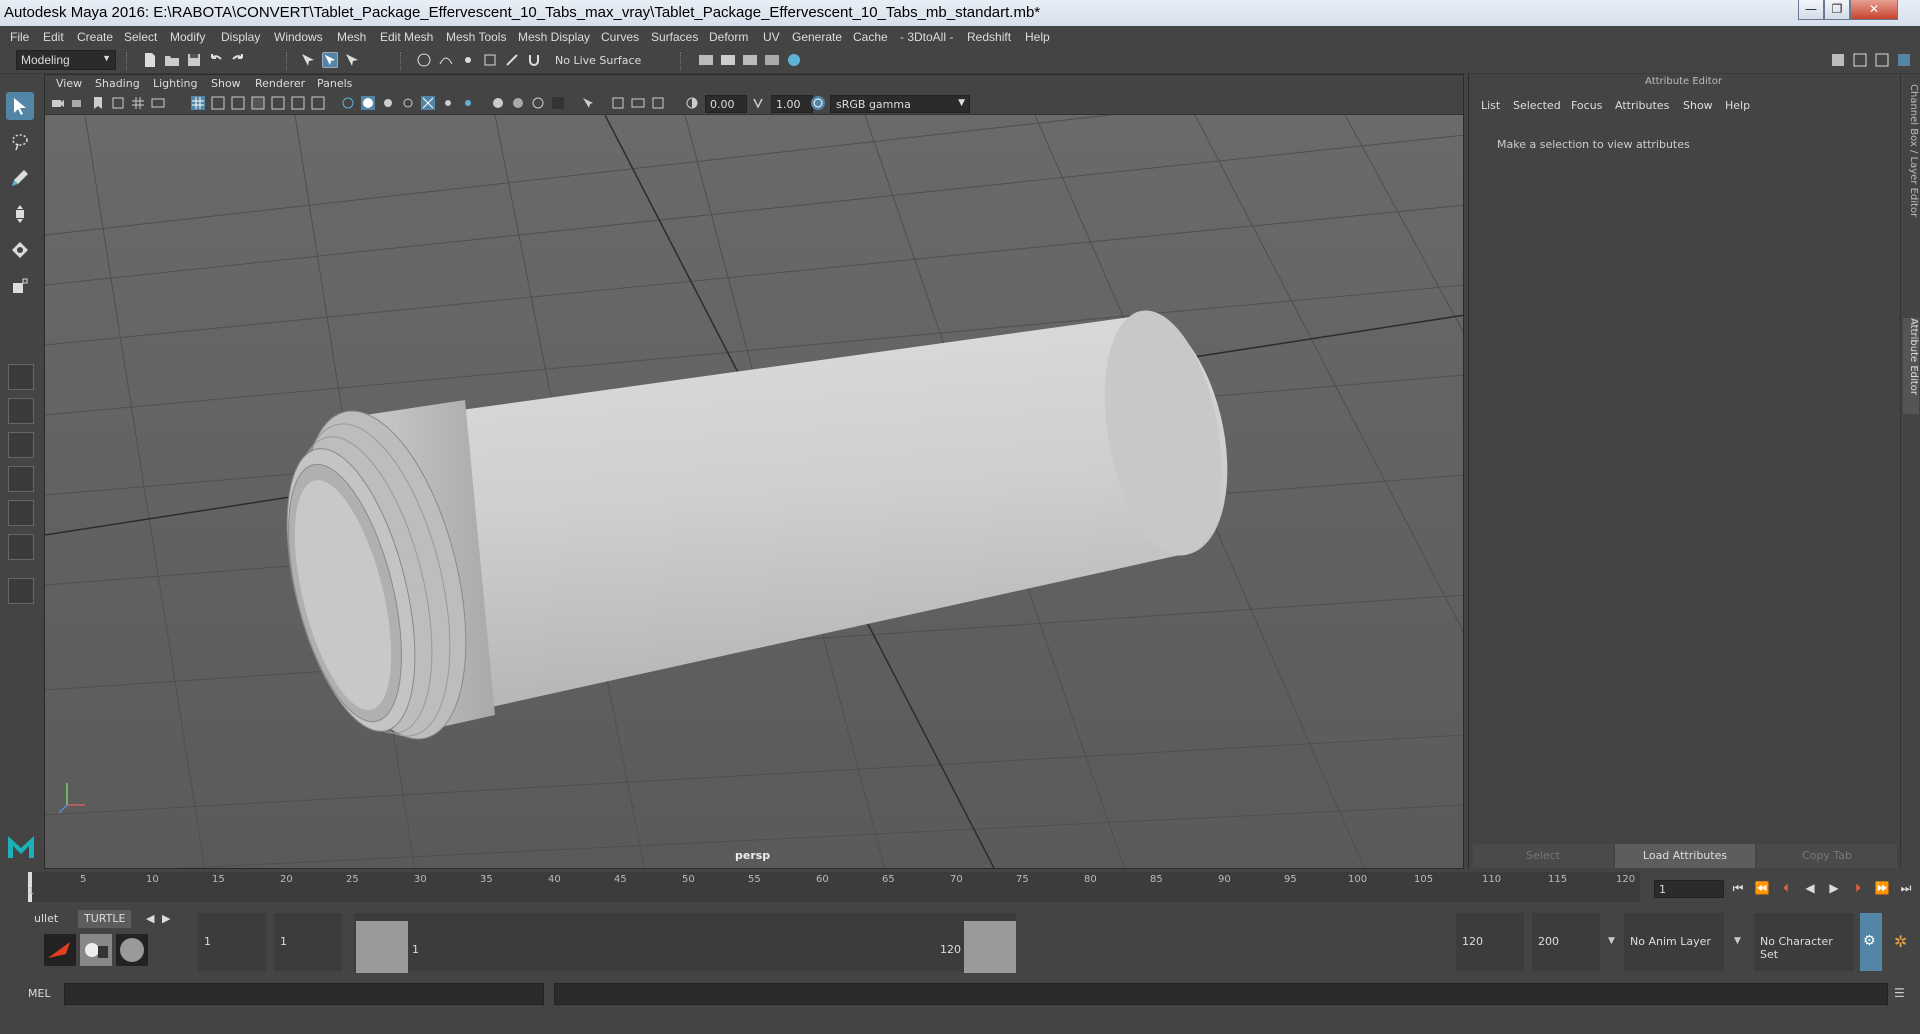  What do you see at coordinates (870, 37) in the screenshot?
I see `menu-cache: Cache` at bounding box center [870, 37].